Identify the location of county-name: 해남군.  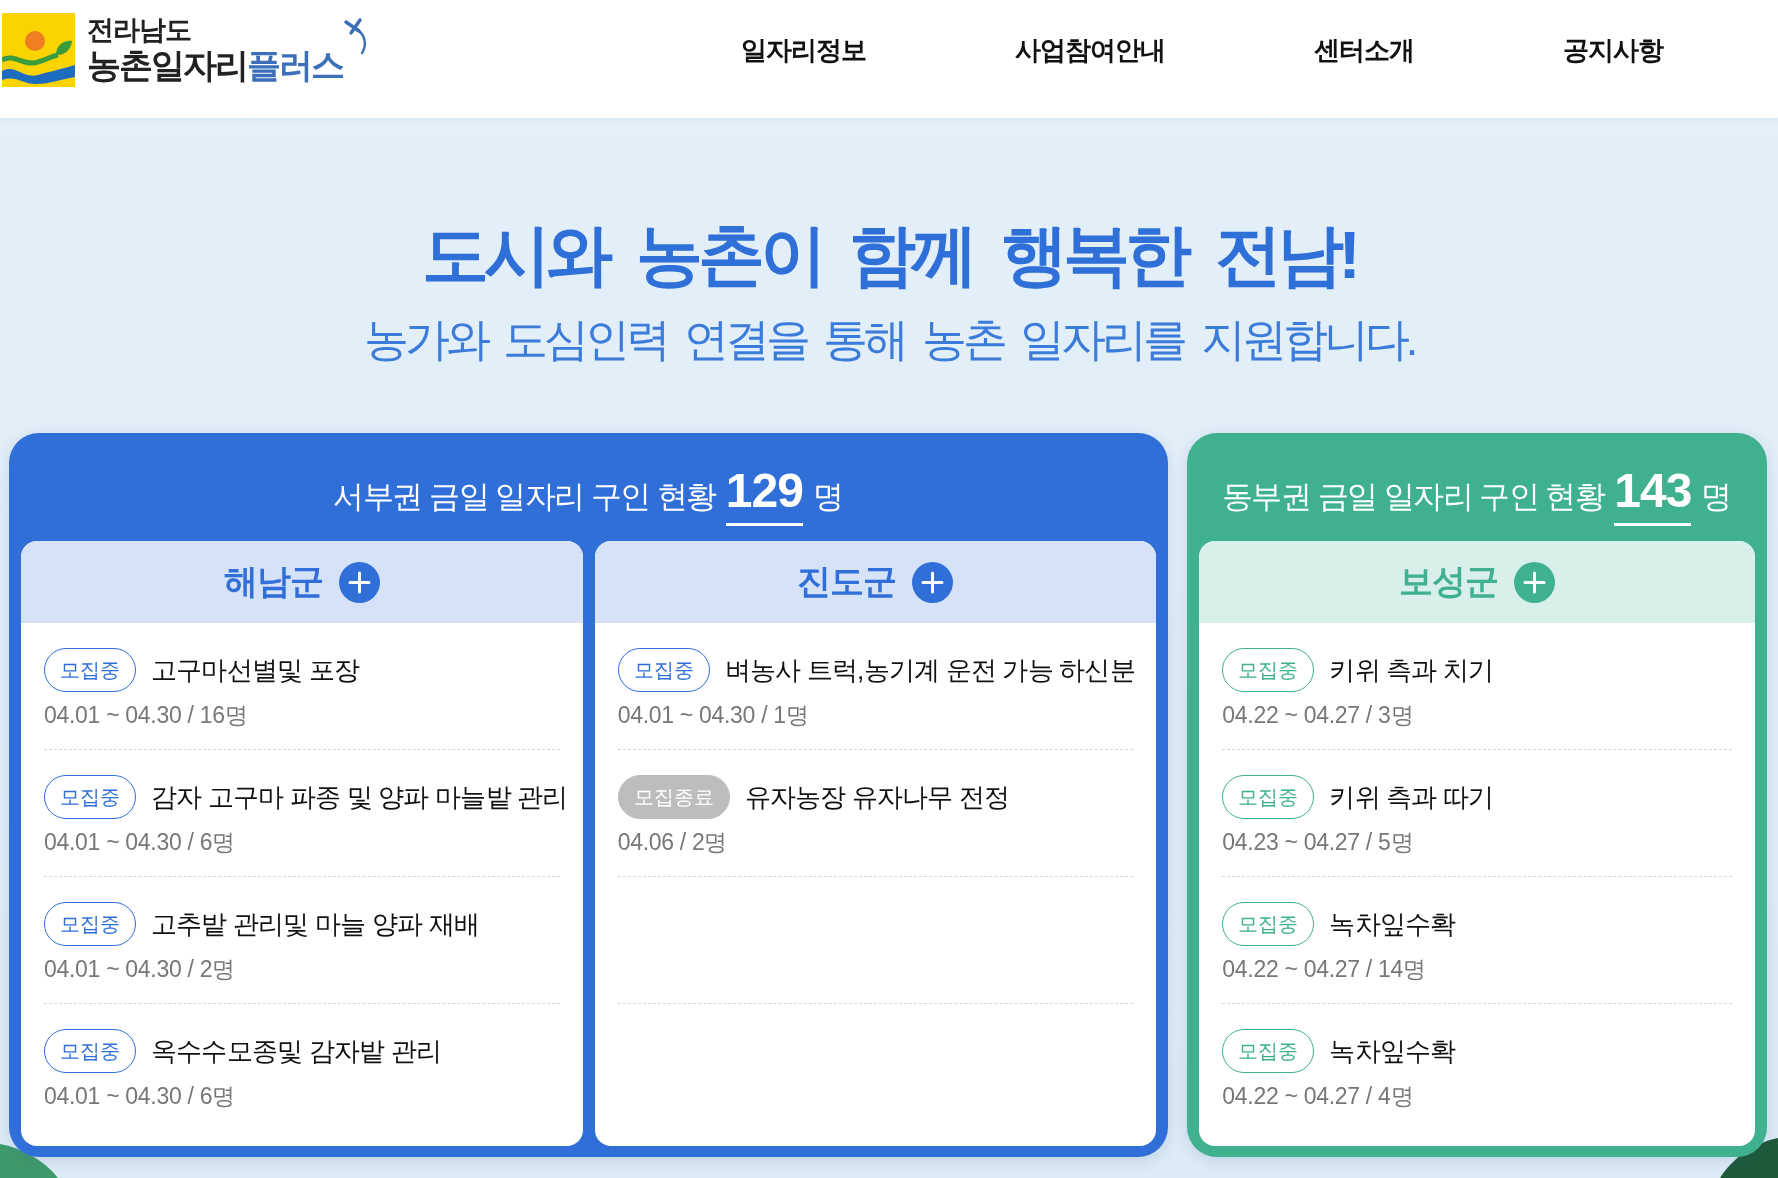
(273, 582).